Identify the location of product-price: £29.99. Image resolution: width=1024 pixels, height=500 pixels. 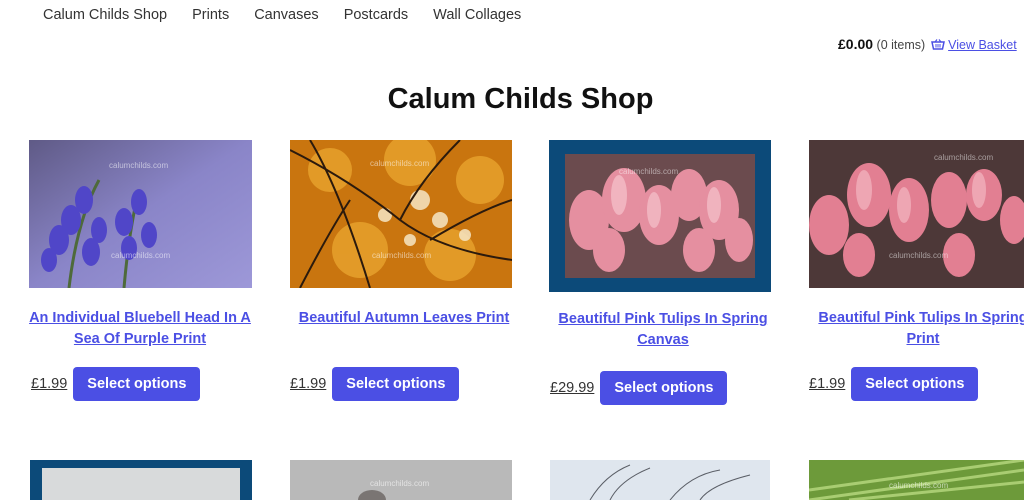
(572, 388).